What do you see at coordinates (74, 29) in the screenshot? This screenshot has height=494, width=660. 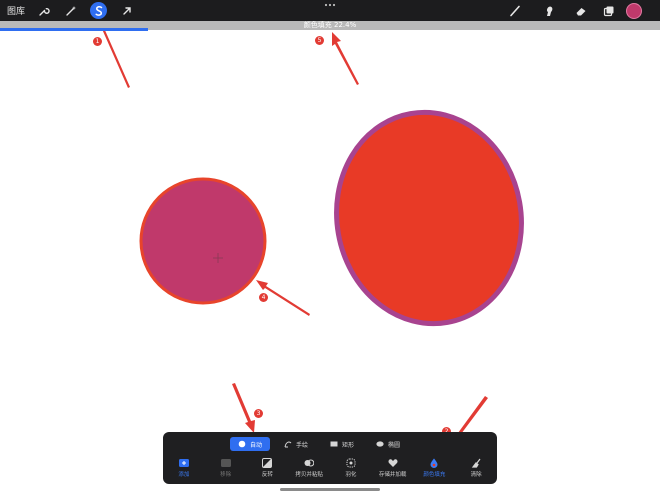 I see `fill-progress-bar` at bounding box center [74, 29].